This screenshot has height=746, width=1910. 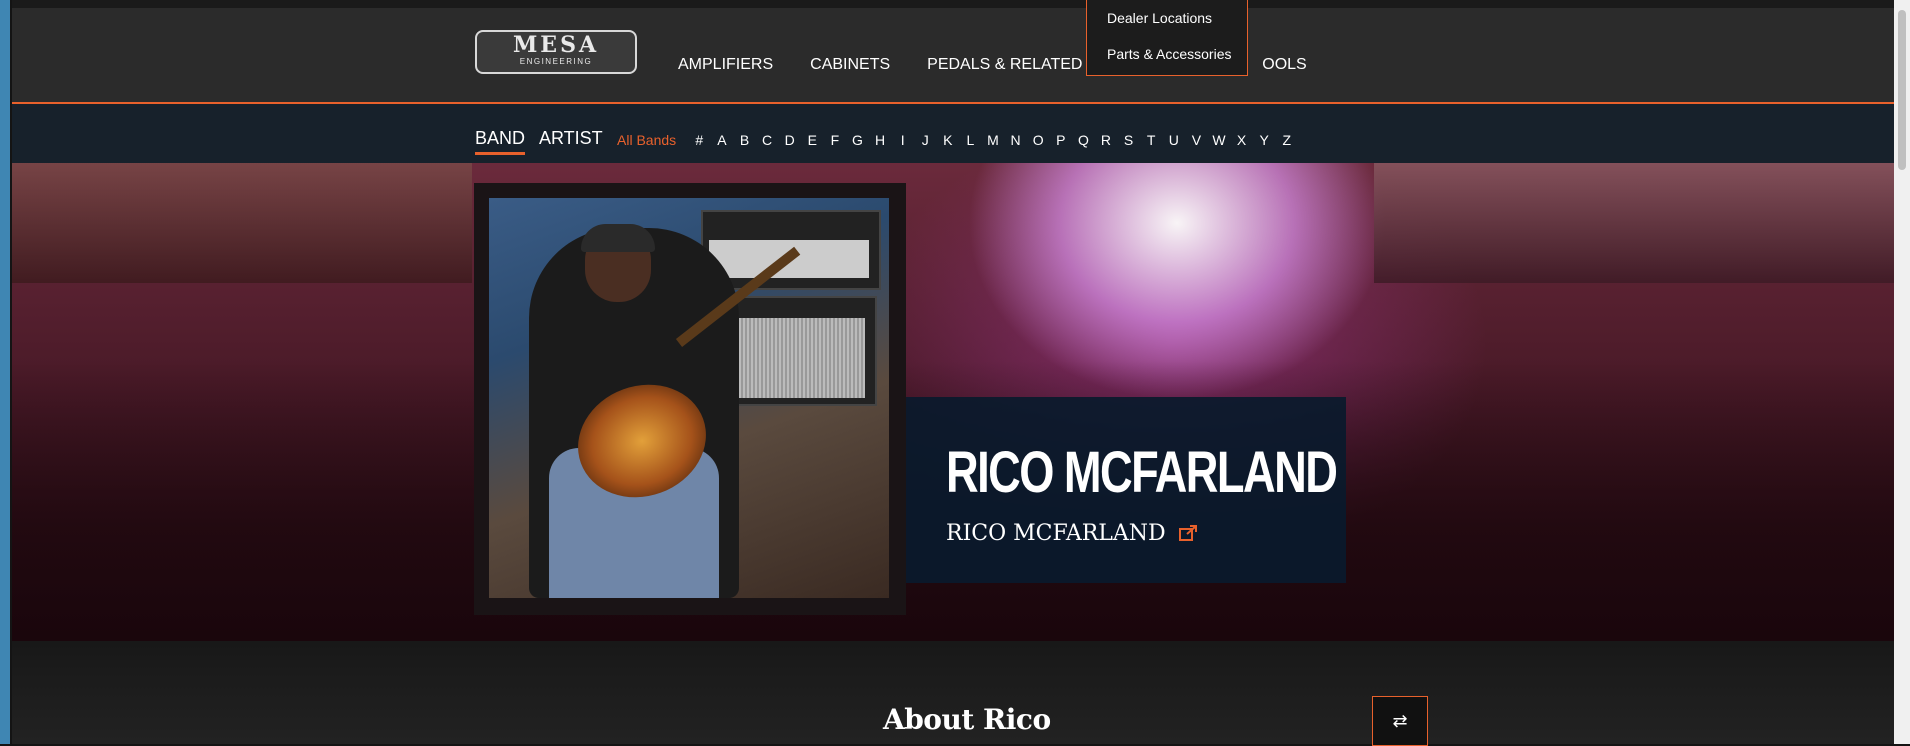 I want to click on letter-link: K, so click(x=948, y=140).